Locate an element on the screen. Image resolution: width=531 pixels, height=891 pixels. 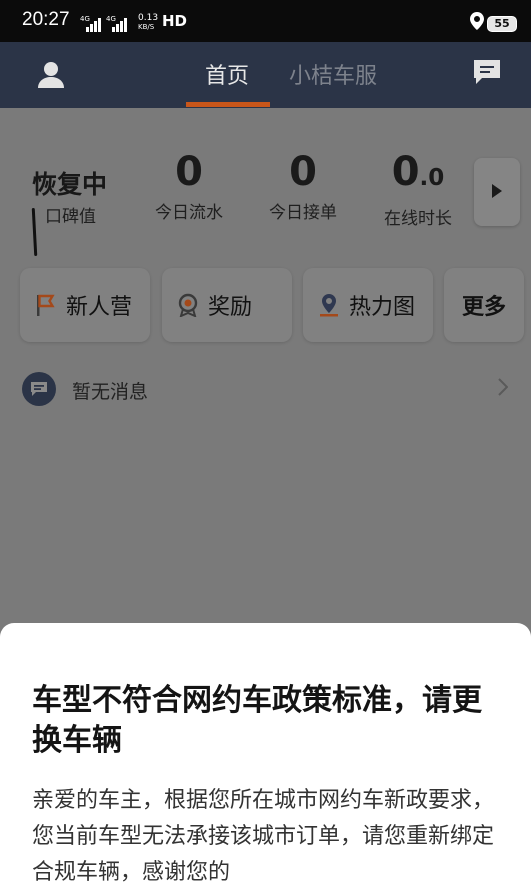
heatmap-button: 热力图 is located at coordinates (368, 305).